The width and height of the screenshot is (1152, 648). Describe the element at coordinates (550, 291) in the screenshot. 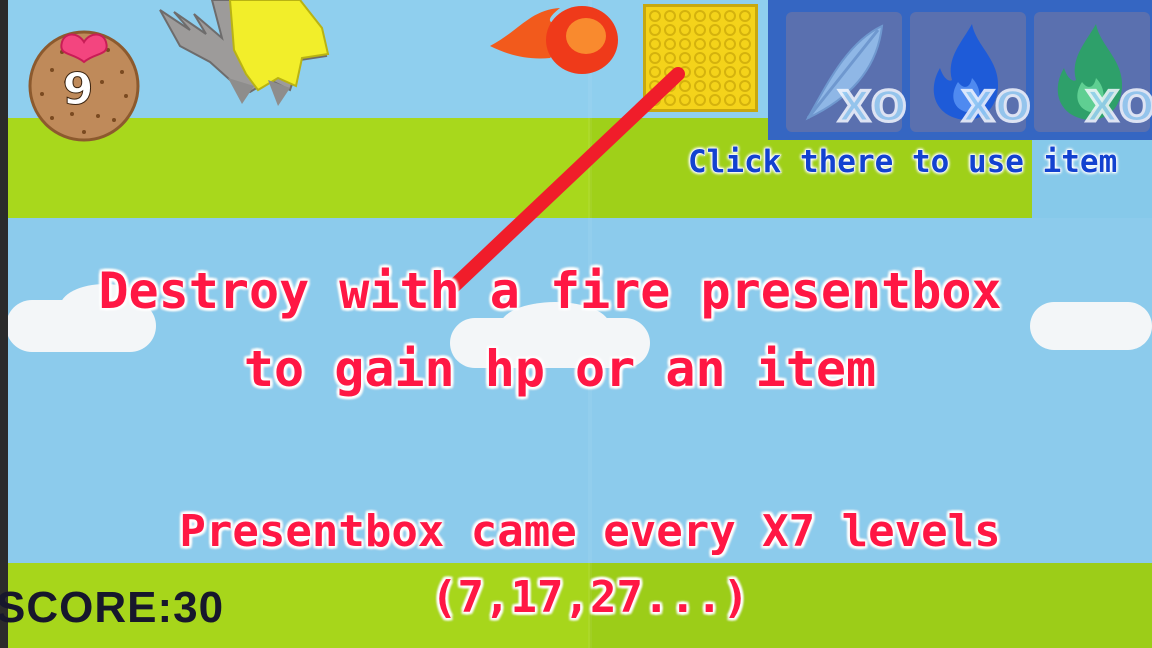

I see `tutorial-line-1: Destroy with a fire presentbox` at that location.